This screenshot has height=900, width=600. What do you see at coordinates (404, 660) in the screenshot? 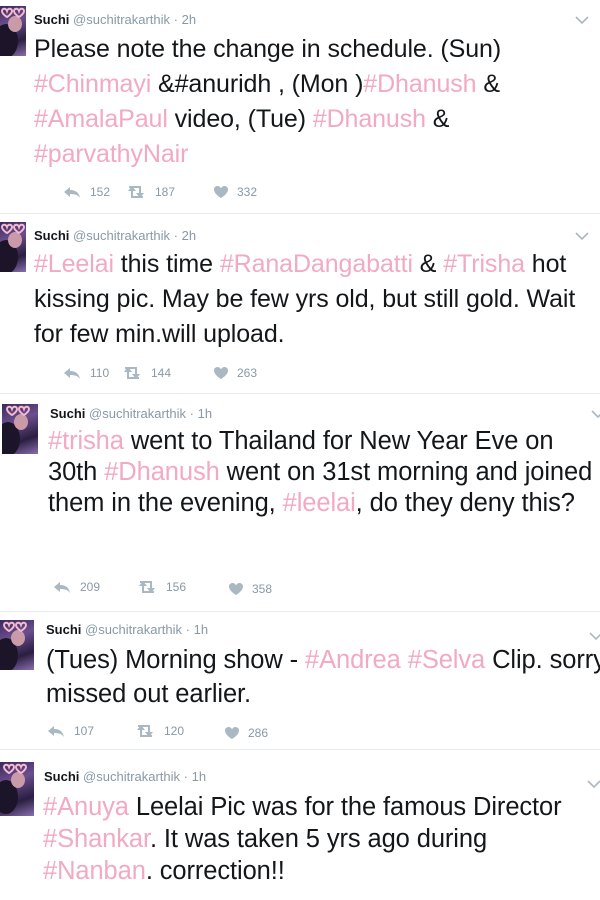
I see `tweet-text-segment` at bounding box center [404, 660].